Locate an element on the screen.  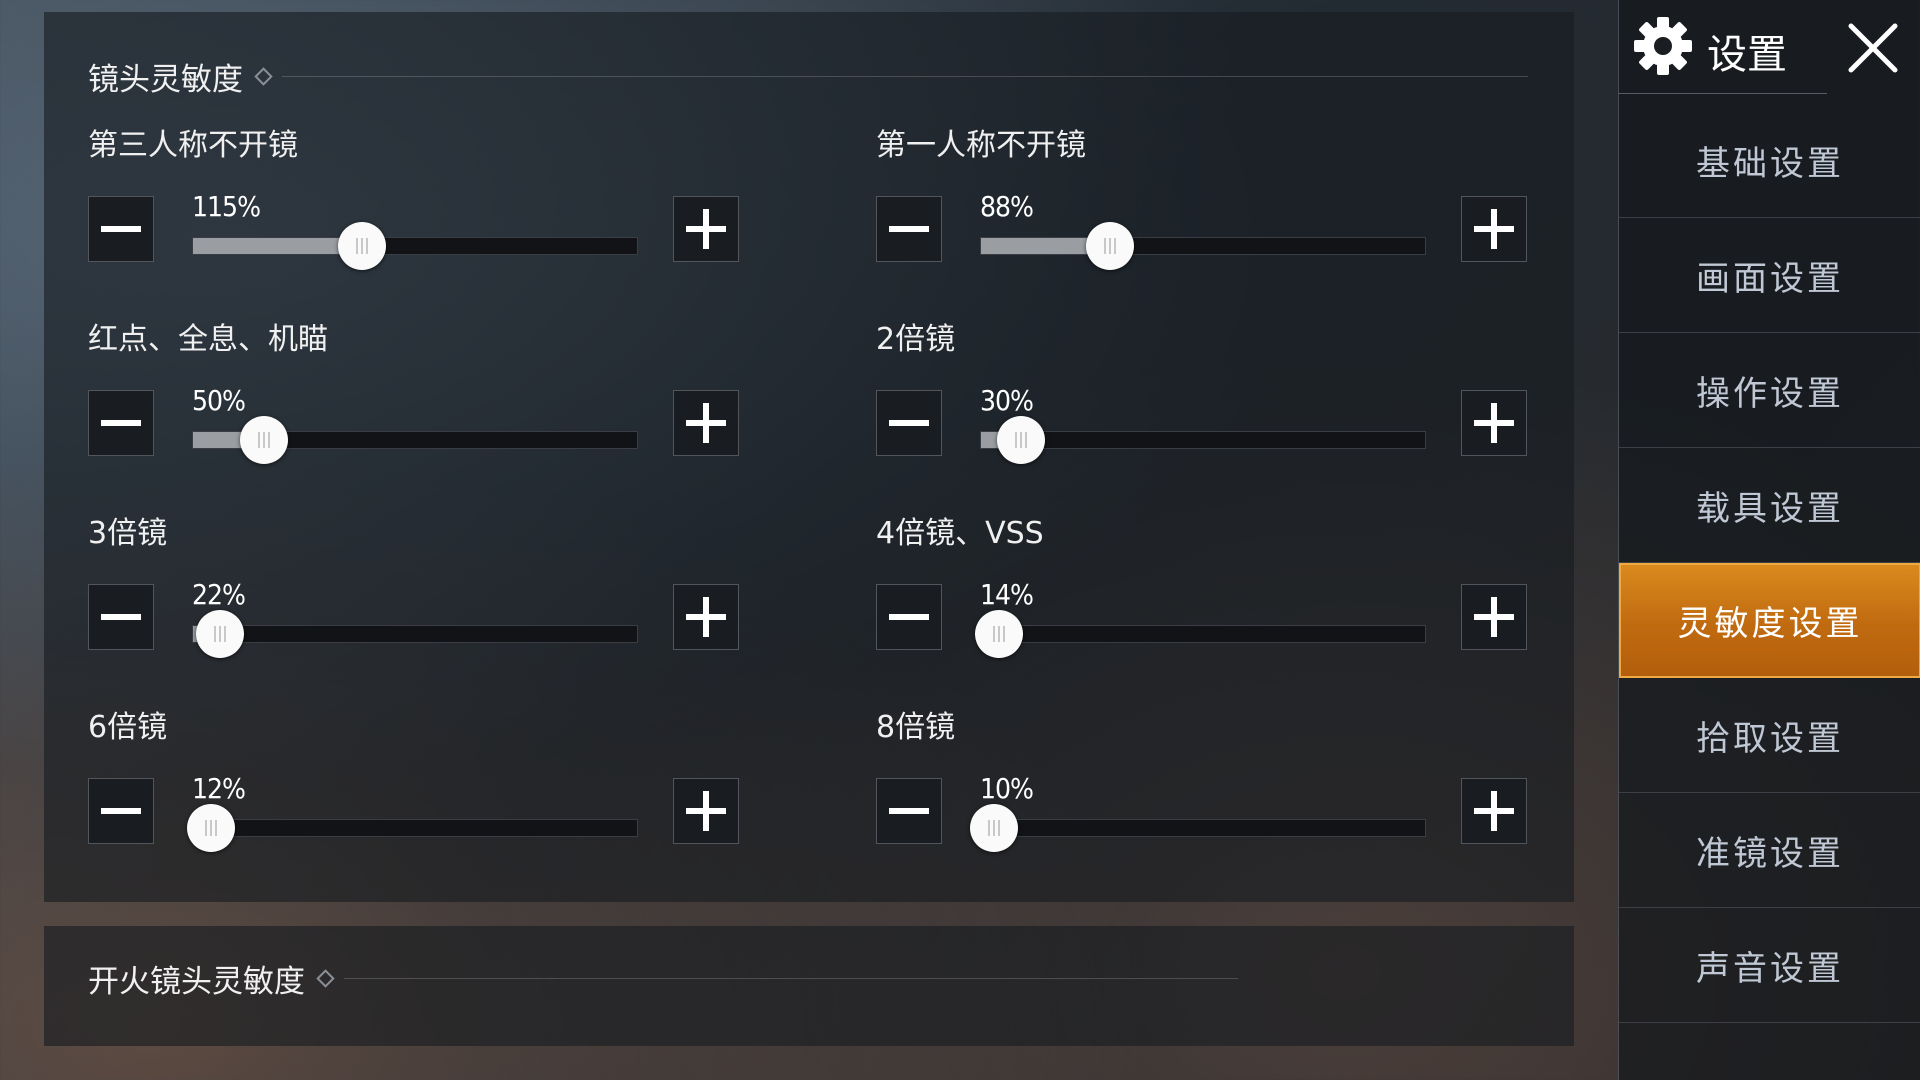
setting-label: 2倍镜 is located at coordinates (916, 339).